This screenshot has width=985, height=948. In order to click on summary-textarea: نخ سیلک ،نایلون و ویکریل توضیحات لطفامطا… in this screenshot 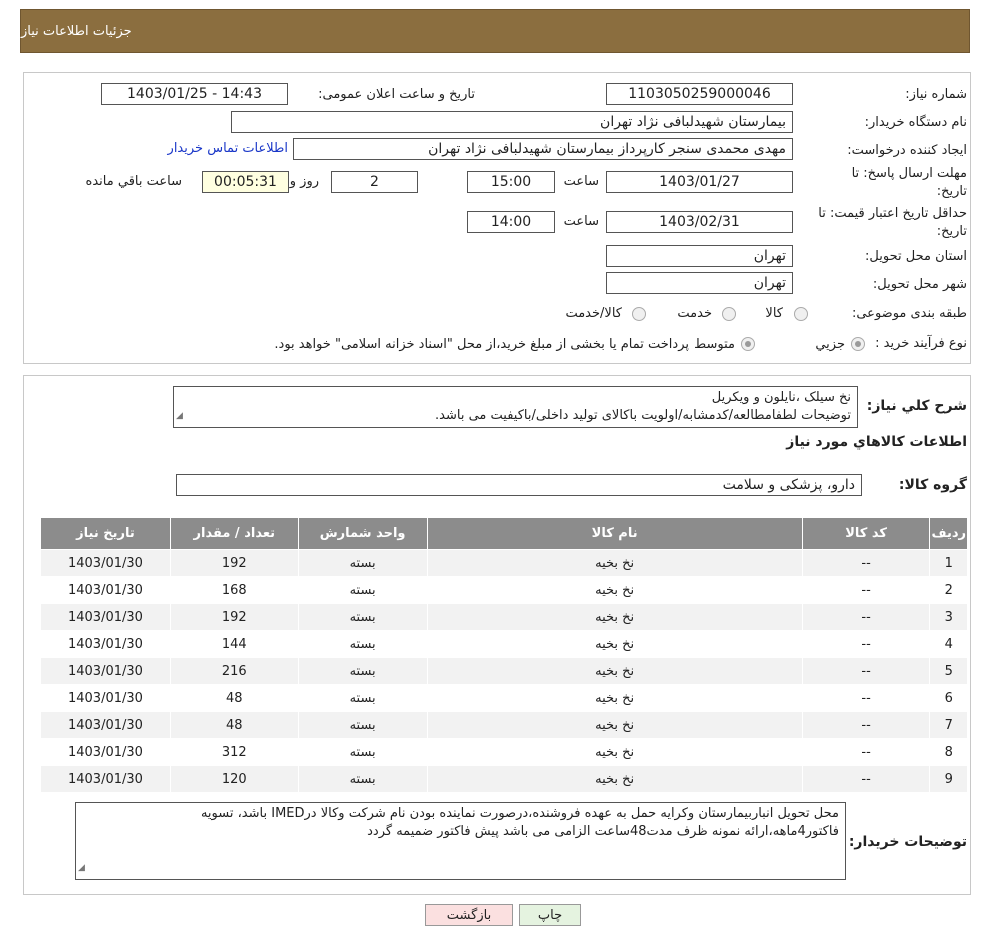, I will do `click(515, 407)`.